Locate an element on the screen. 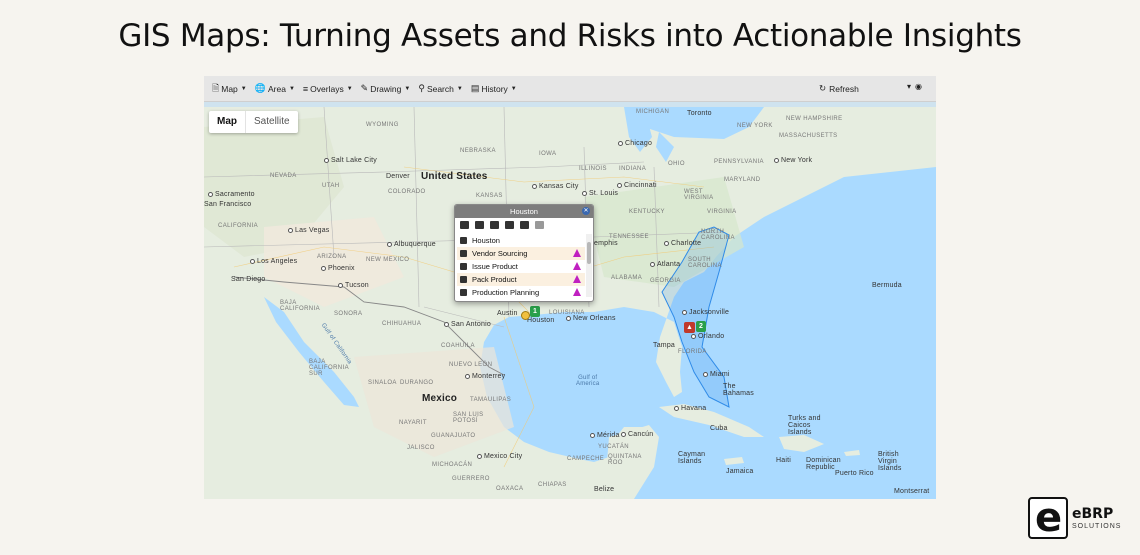 This screenshot has height=555, width=1140. label-chicago: Chicago is located at coordinates (635, 143).